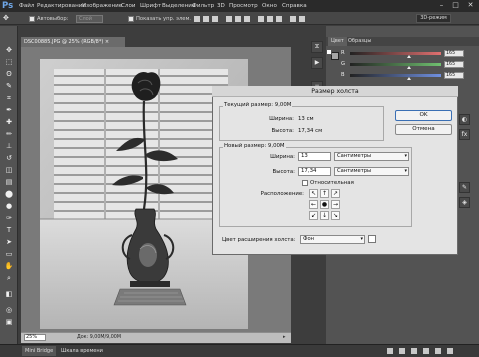  What do you see at coordinates (313, 193) in the screenshot?
I see `anchor-cell: ↖` at bounding box center [313, 193].